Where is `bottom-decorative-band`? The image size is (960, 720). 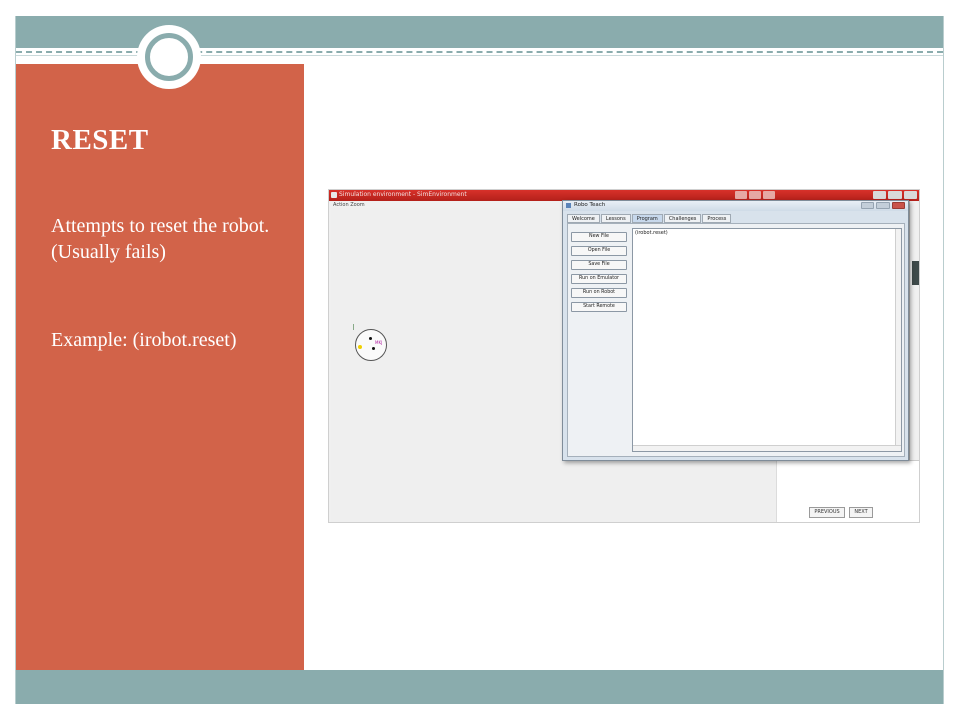
bottom-decorative-band is located at coordinates (479, 687).